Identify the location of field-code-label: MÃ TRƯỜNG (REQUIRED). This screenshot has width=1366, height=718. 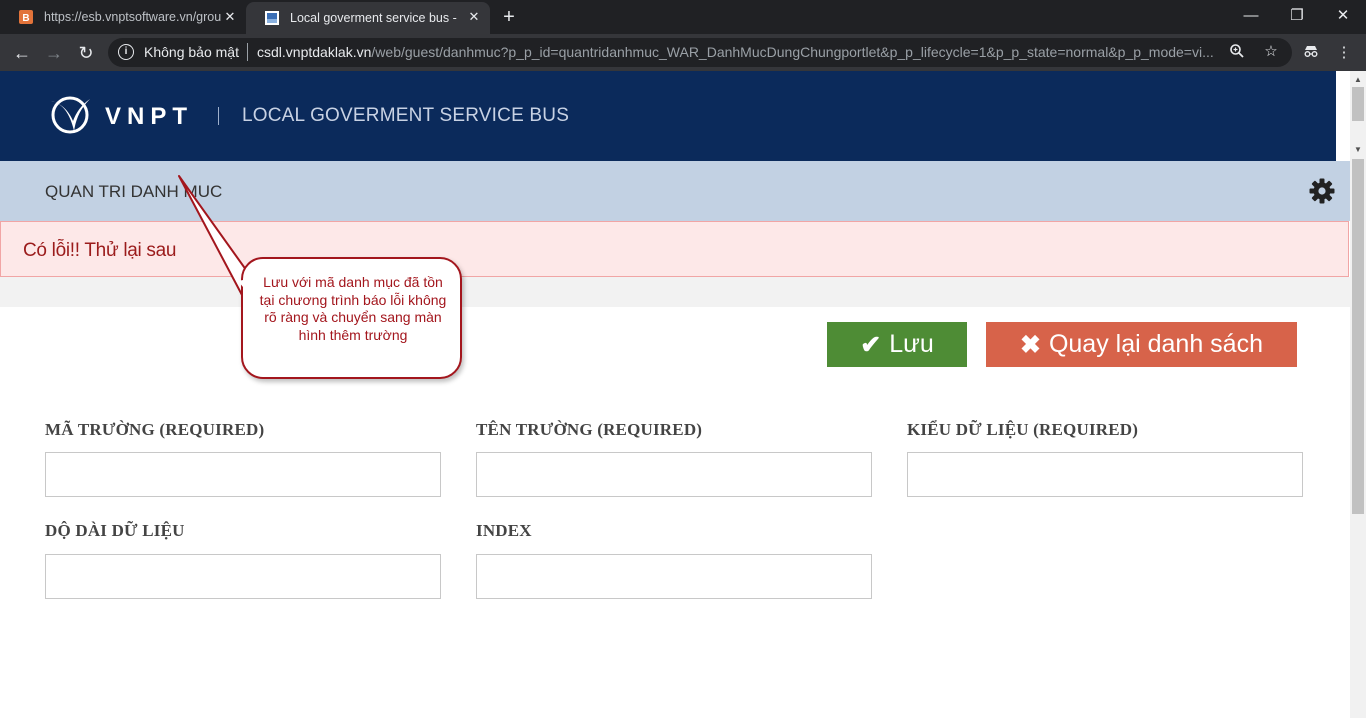
(155, 429).